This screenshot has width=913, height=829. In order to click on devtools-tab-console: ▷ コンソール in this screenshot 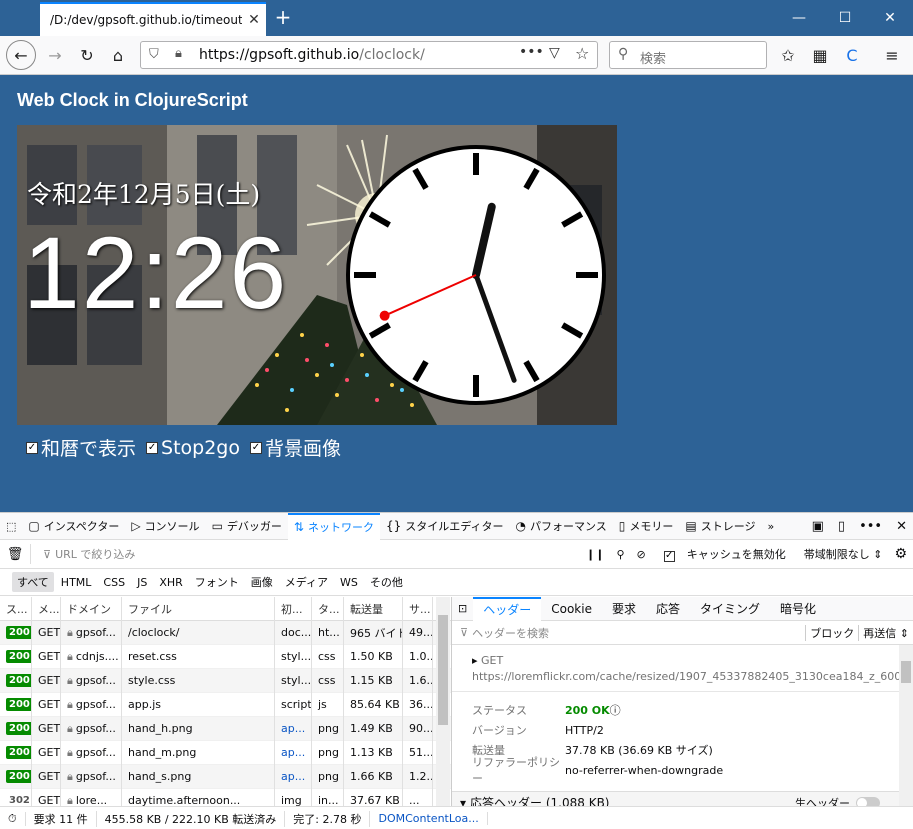, I will do `click(165, 526)`.